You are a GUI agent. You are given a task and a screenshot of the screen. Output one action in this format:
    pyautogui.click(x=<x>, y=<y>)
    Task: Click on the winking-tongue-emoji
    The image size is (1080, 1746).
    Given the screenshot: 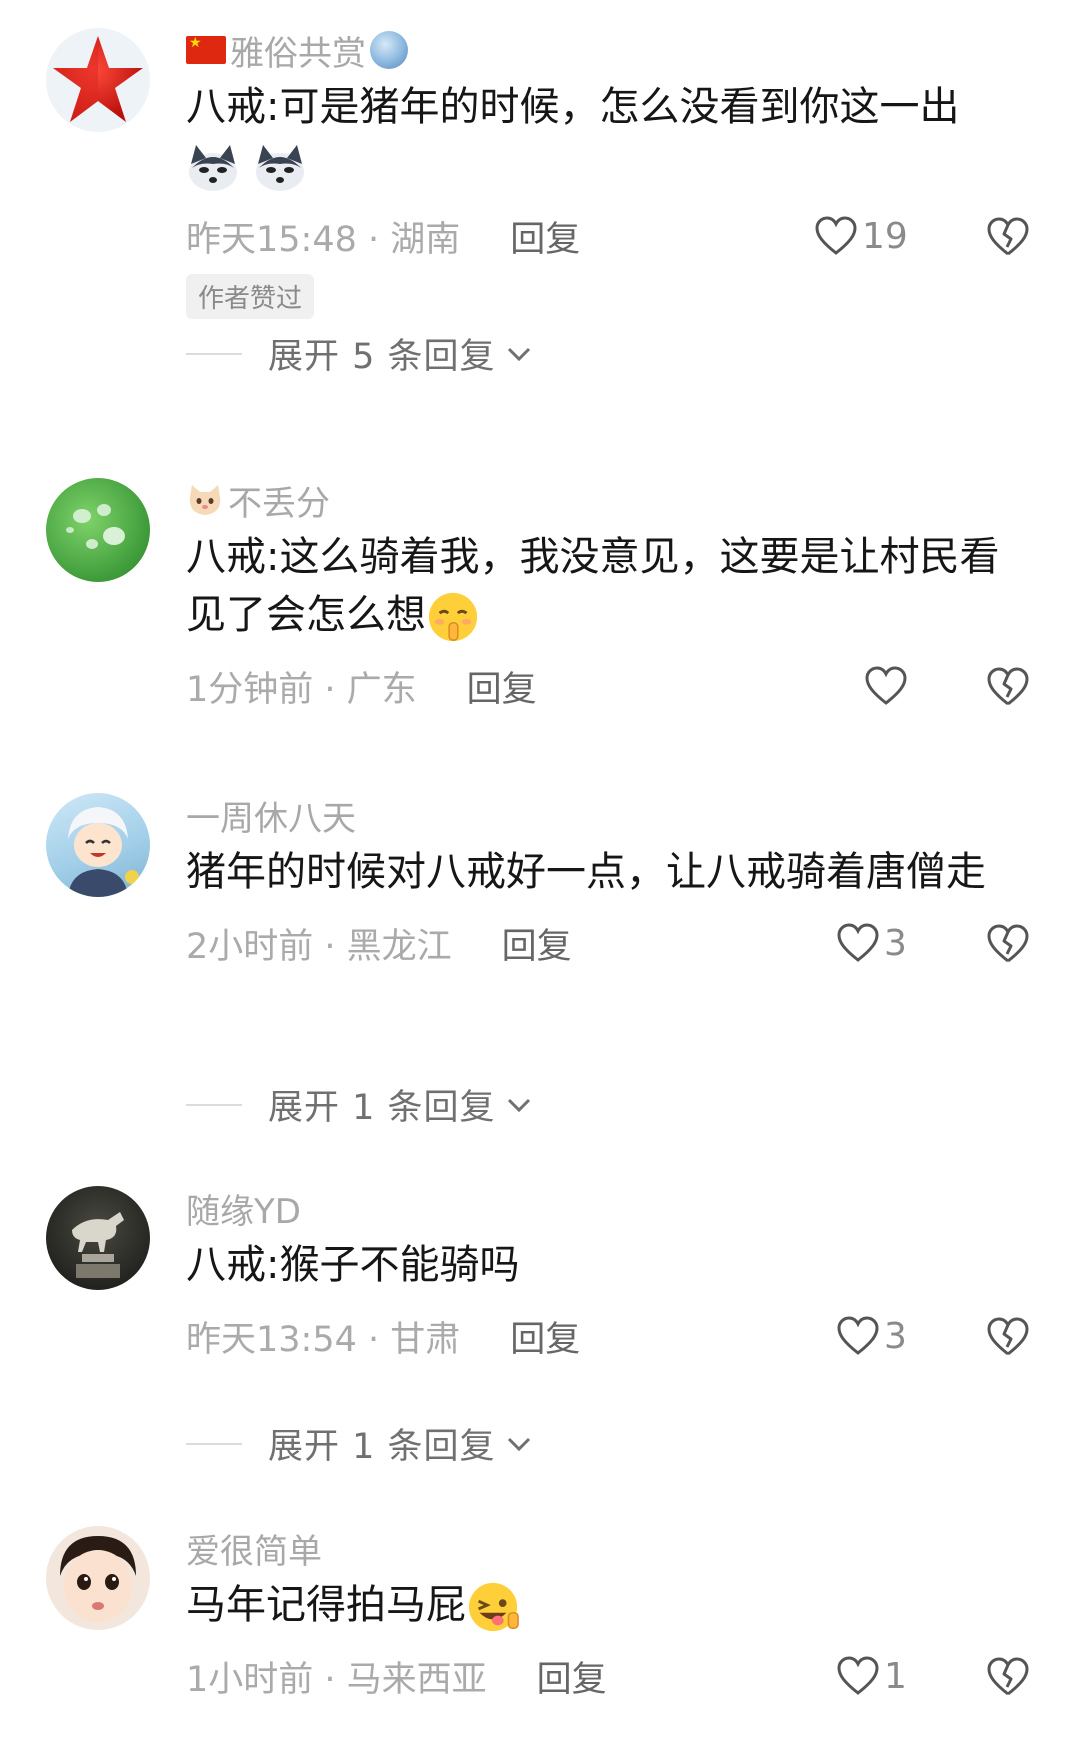 What is the action you would take?
    pyautogui.click(x=493, y=1607)
    